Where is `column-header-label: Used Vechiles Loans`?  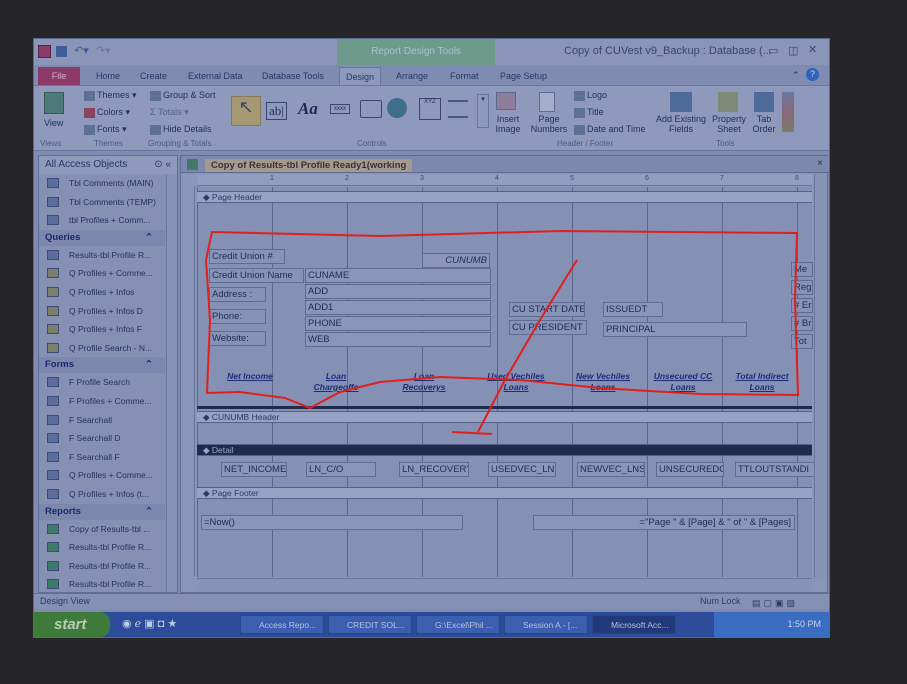 column-header-label: Used Vechiles Loans is located at coordinates (516, 382).